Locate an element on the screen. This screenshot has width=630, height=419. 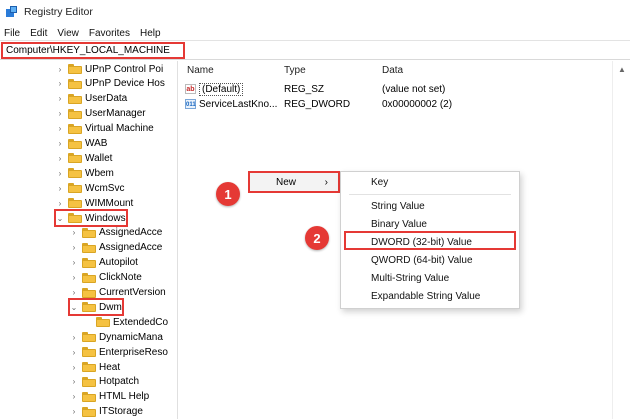
tree-item: › Heat is located at coordinates (95, 367).